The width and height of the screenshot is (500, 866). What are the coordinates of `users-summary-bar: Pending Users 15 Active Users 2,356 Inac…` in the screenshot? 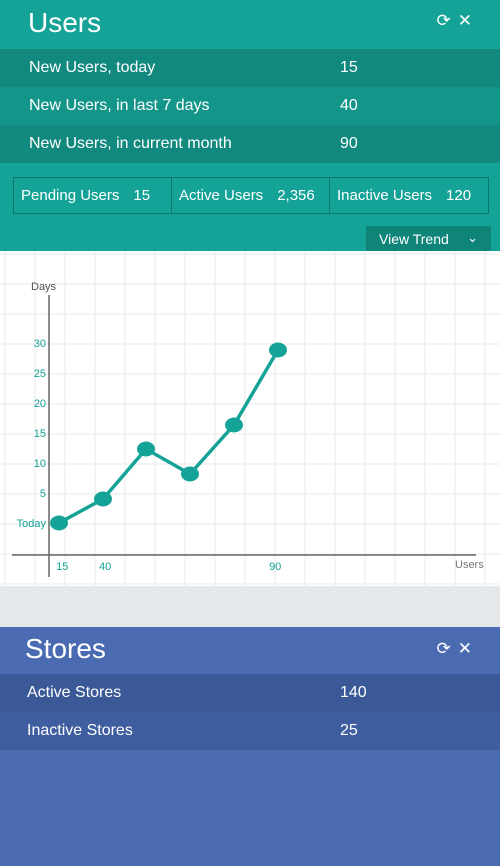 It's located at (251, 195).